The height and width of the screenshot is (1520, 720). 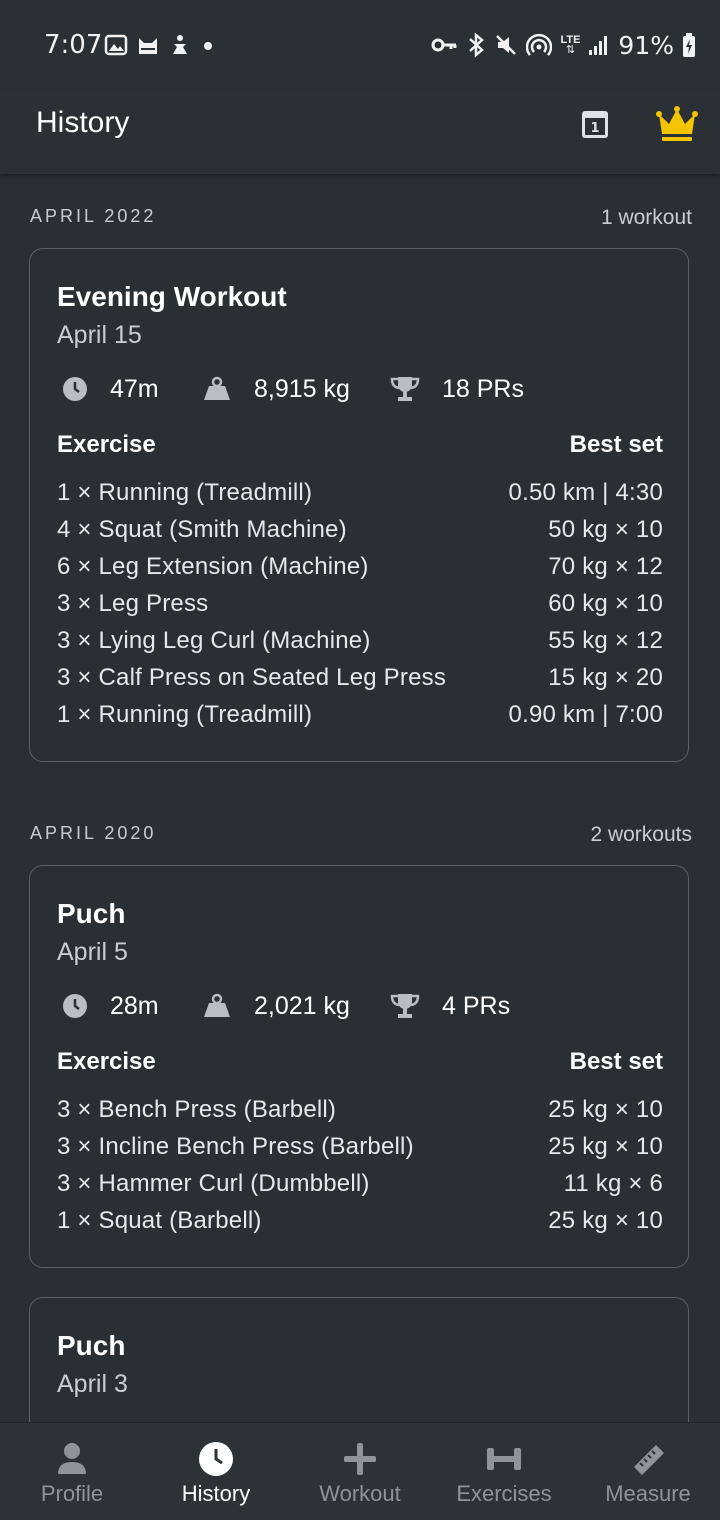 I want to click on calendar-button: 1, so click(x=595, y=124).